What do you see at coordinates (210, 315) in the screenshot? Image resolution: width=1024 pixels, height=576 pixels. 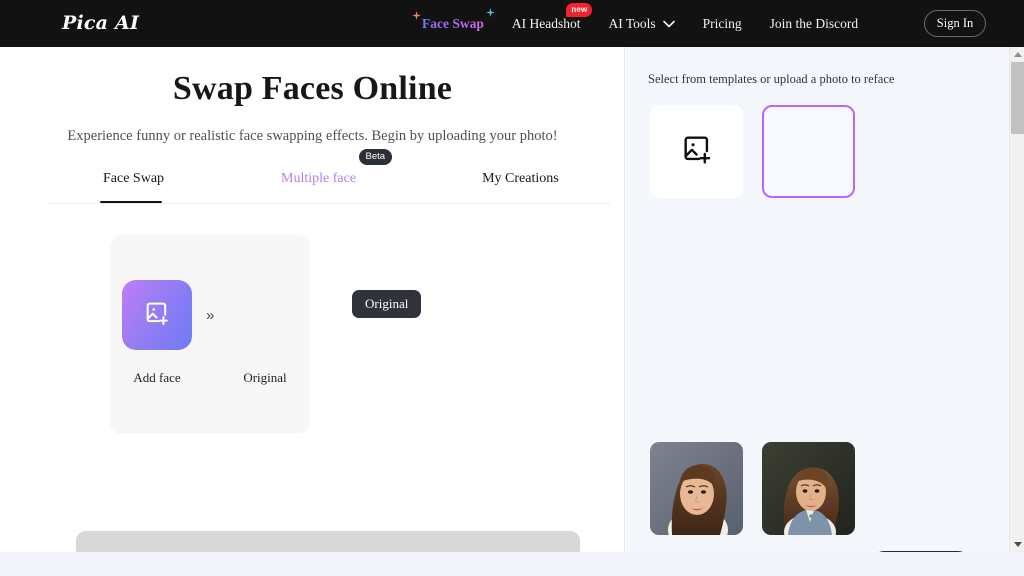 I see `swap-arrow-icon: »` at bounding box center [210, 315].